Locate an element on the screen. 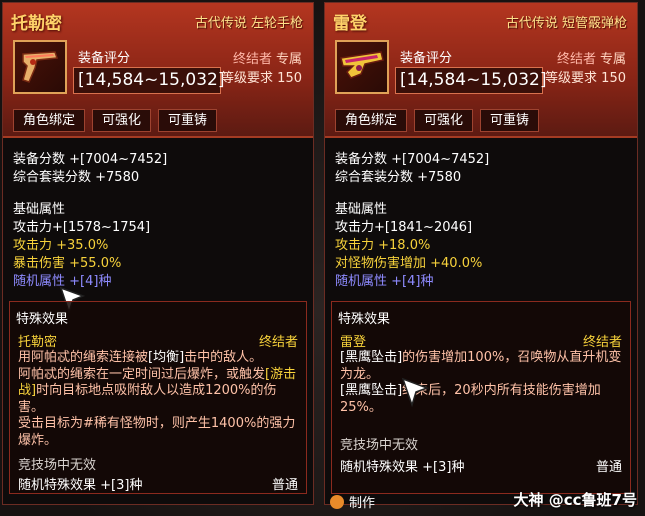 This screenshot has width=645, height=516. crit-damage: 暴击伤害 +55.0% is located at coordinates (67, 263).